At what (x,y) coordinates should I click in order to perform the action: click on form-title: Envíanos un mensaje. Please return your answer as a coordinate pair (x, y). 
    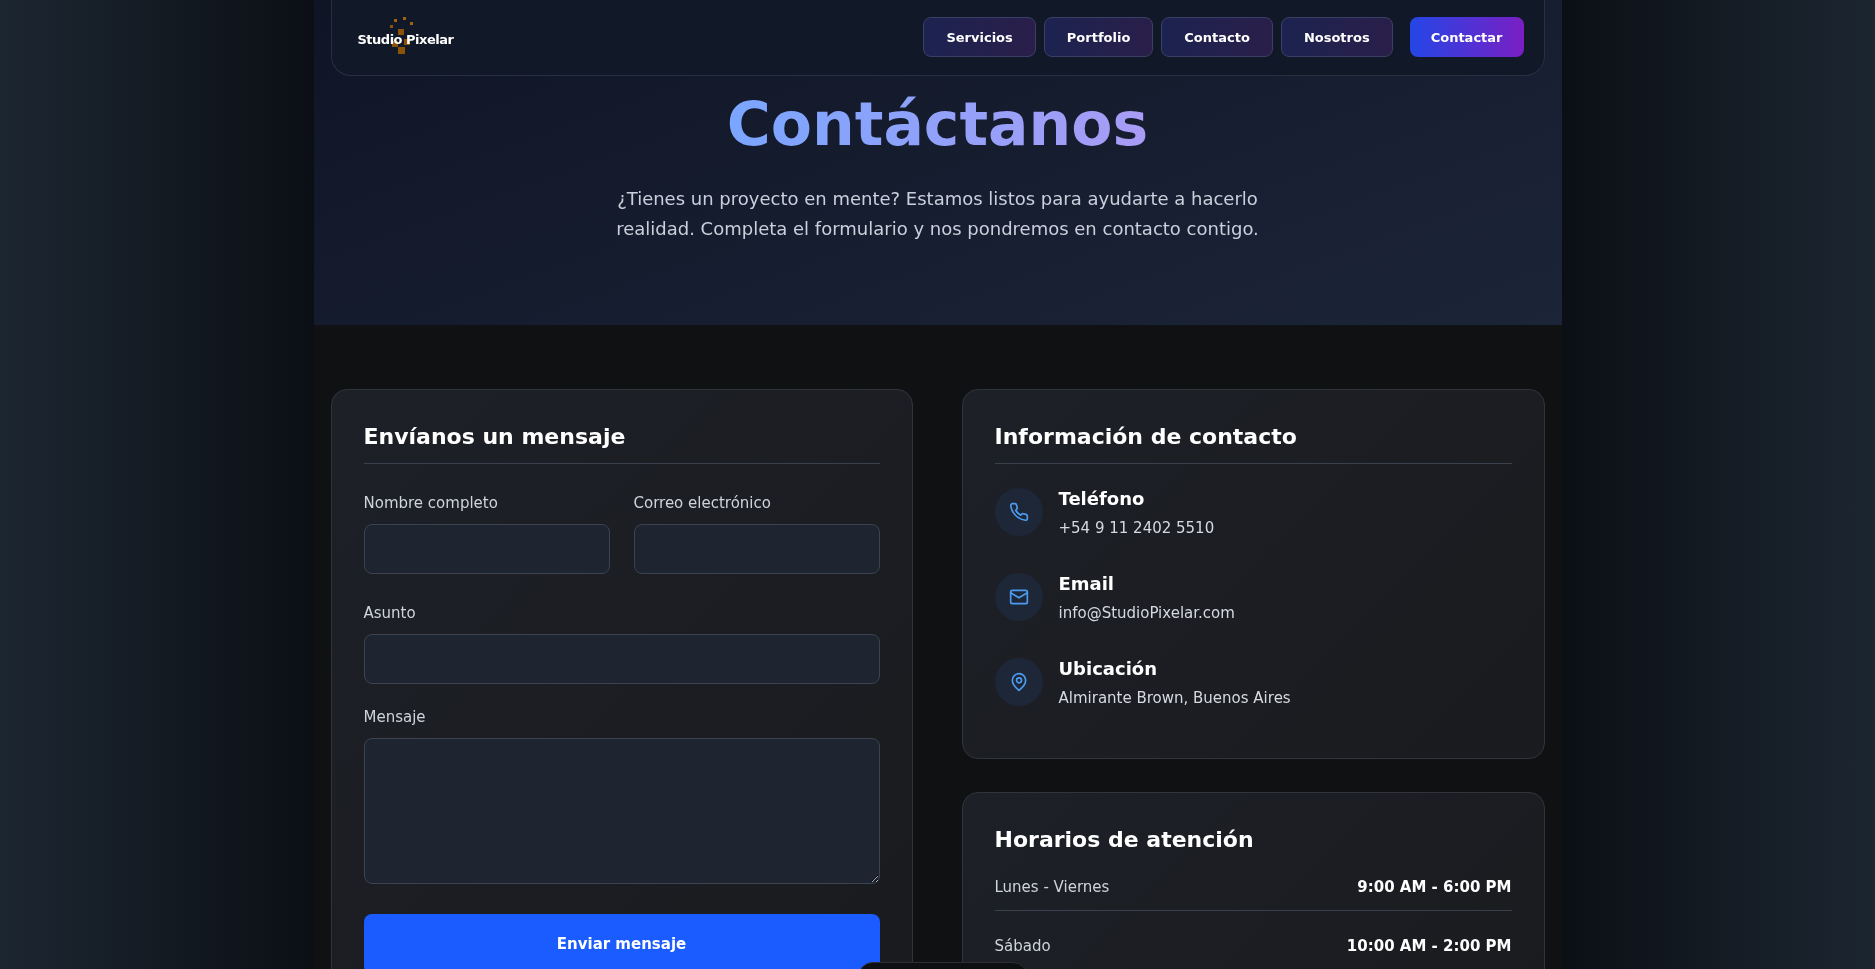
    Looking at the image, I should click on (621, 442).